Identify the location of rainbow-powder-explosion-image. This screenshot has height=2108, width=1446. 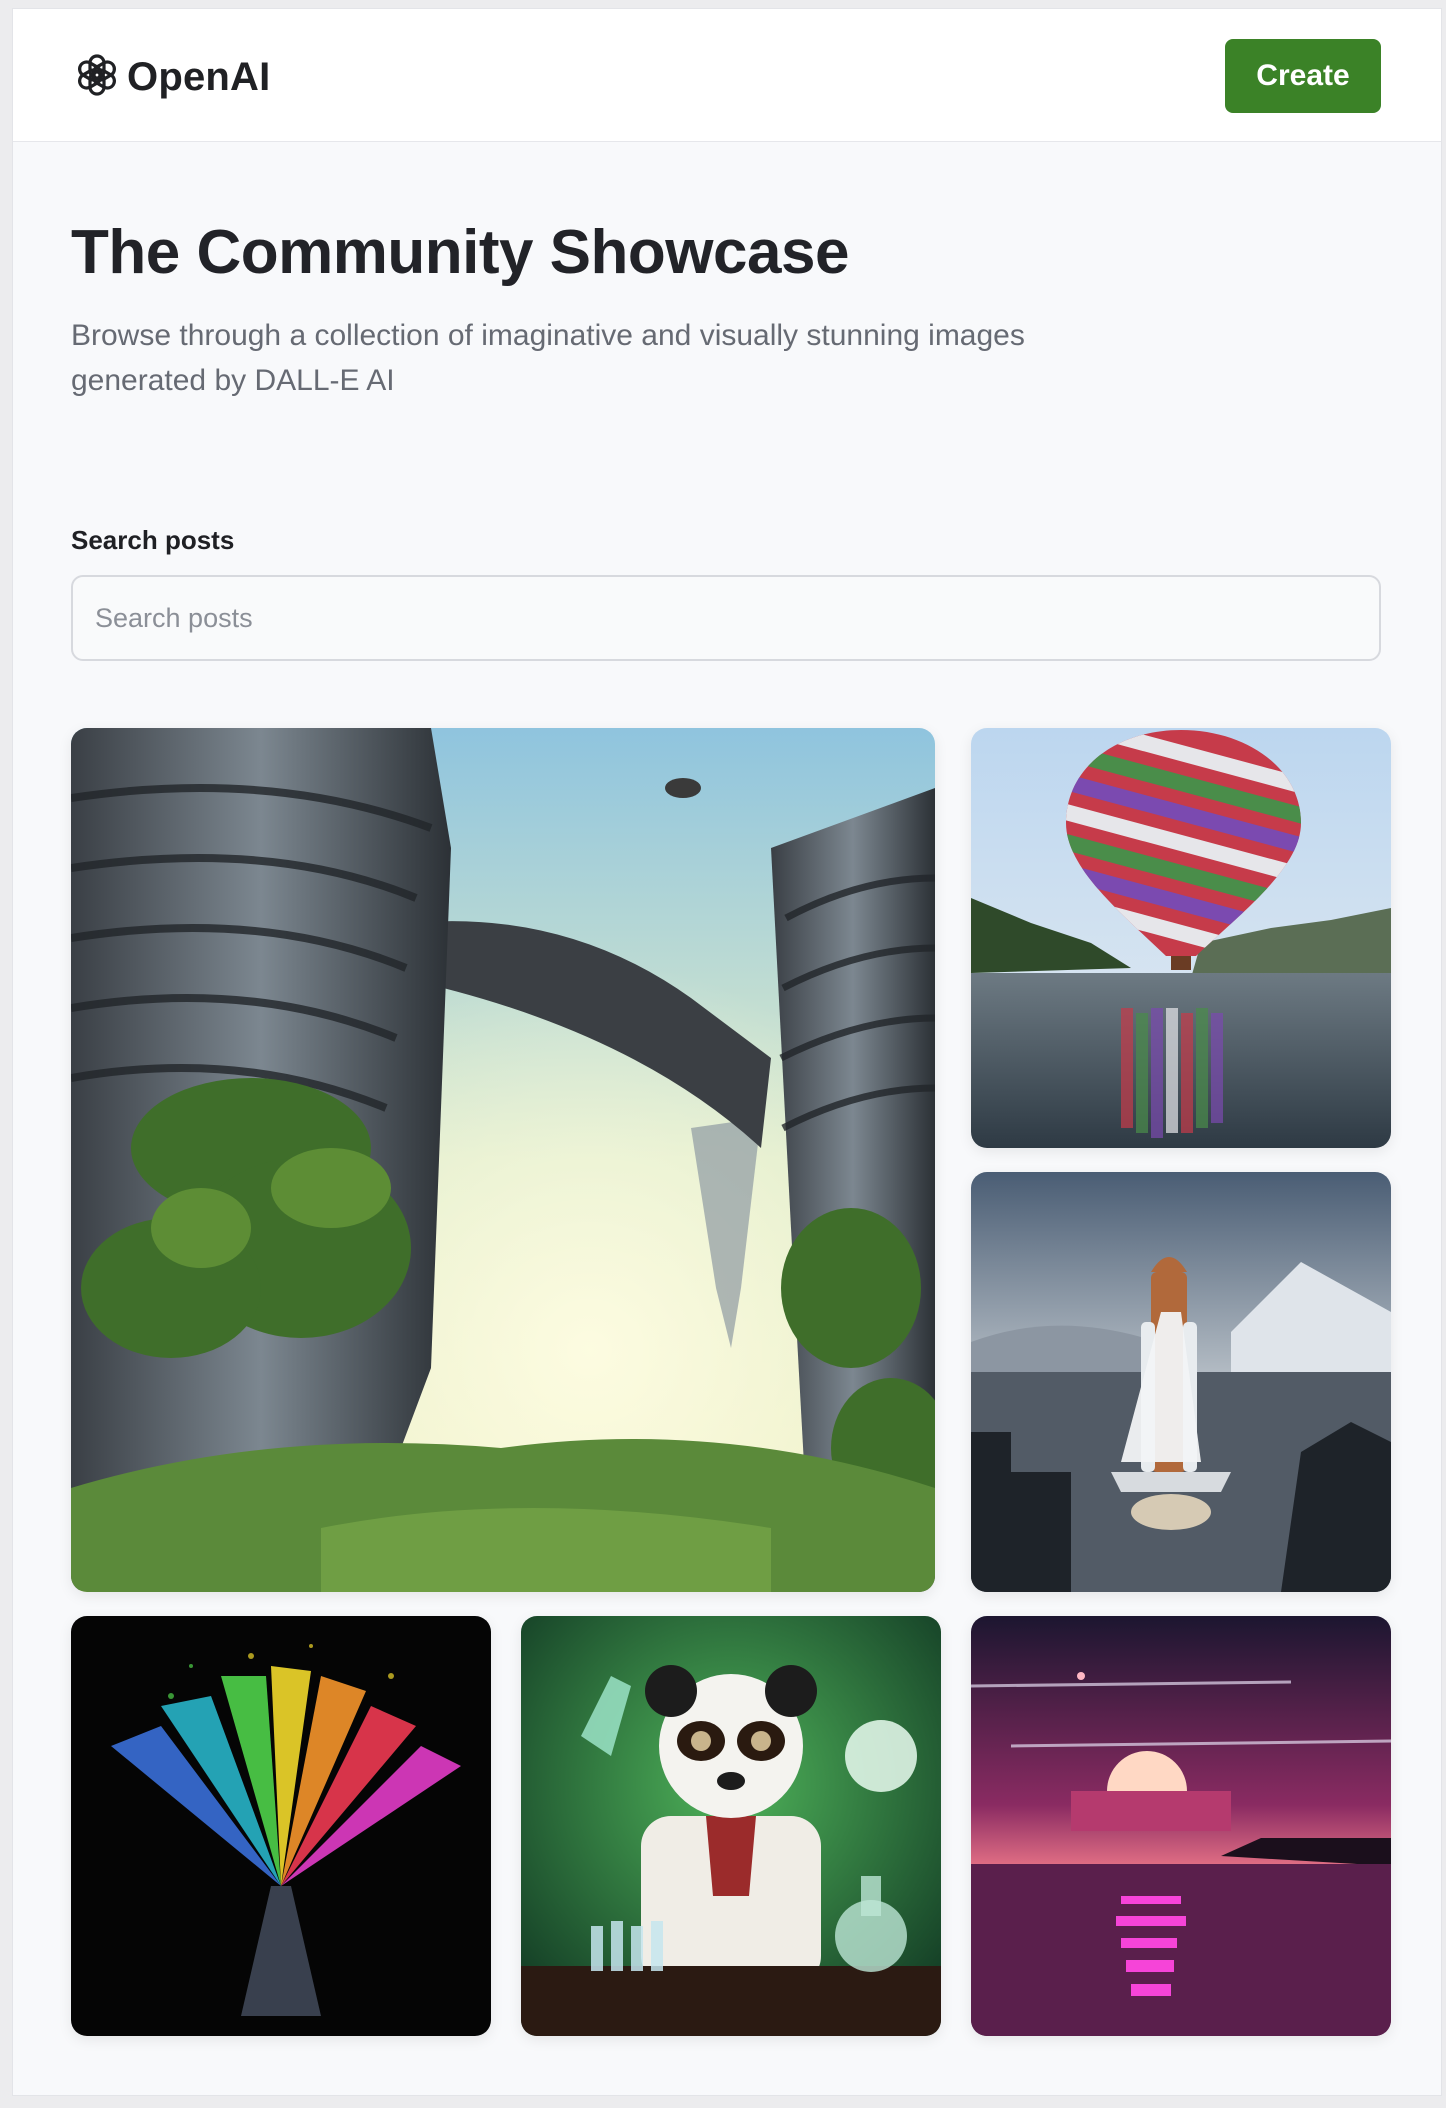
(281, 1826).